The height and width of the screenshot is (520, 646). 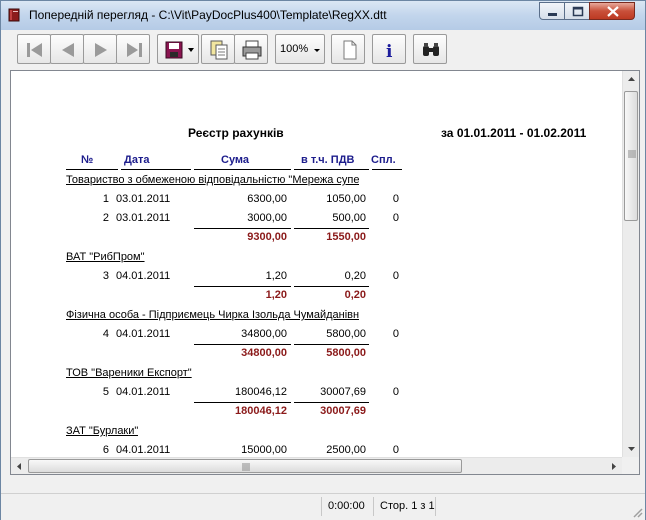 I want to click on group-name: ВАТ "РибПром", so click(x=105, y=257).